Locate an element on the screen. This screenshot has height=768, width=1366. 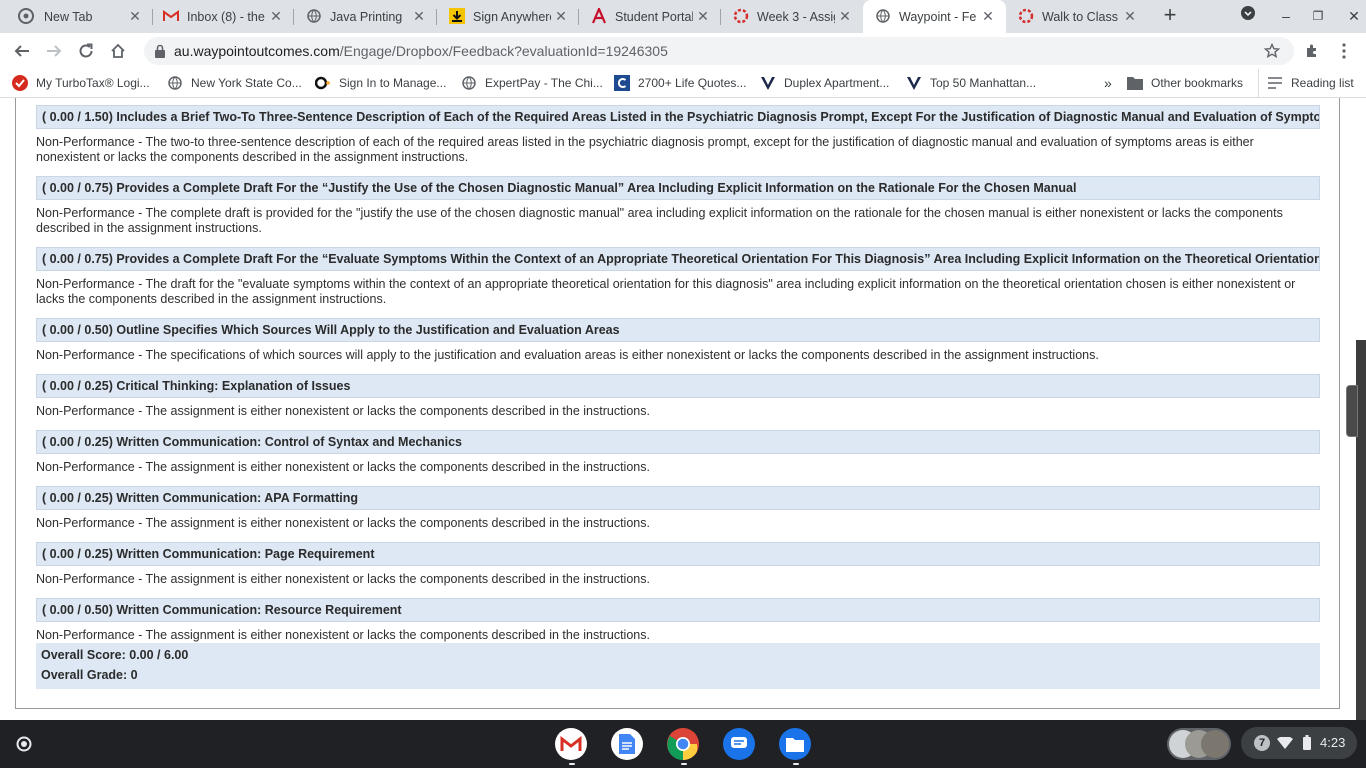
tab-java-printing: Java Printing ✕ is located at coordinates (365, 16).